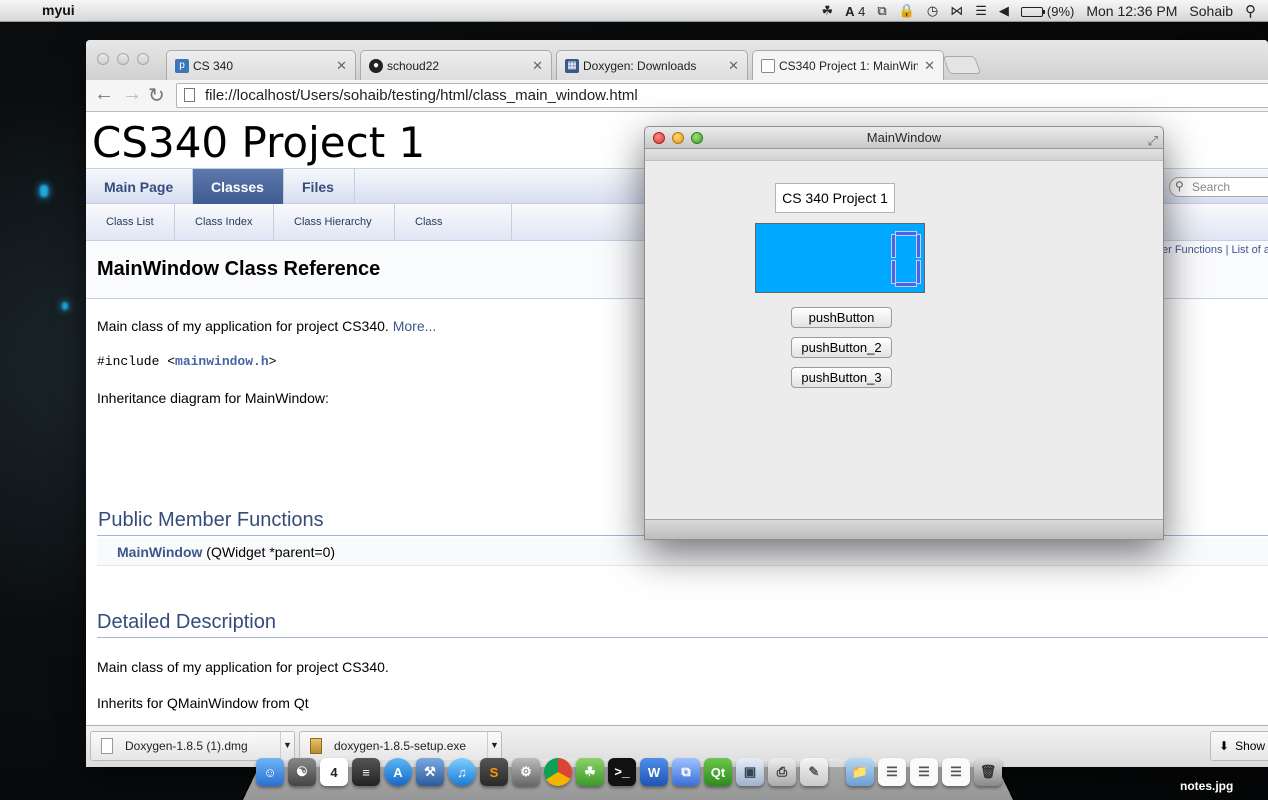 This screenshot has height=800, width=1268. What do you see at coordinates (622, 772) in the screenshot?
I see `terminal-icon: >_` at bounding box center [622, 772].